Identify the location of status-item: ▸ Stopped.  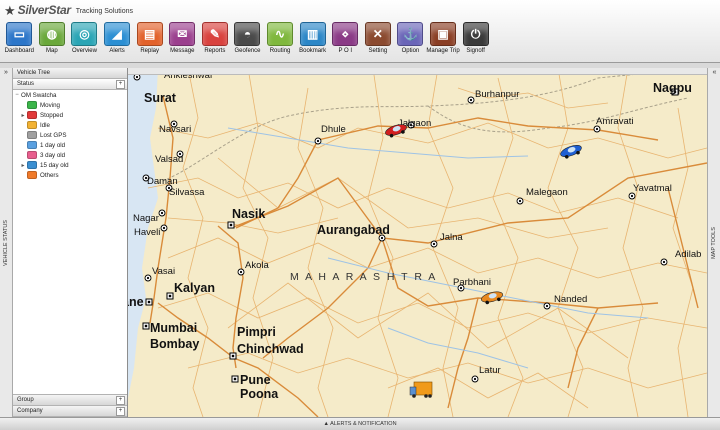
(70, 115).